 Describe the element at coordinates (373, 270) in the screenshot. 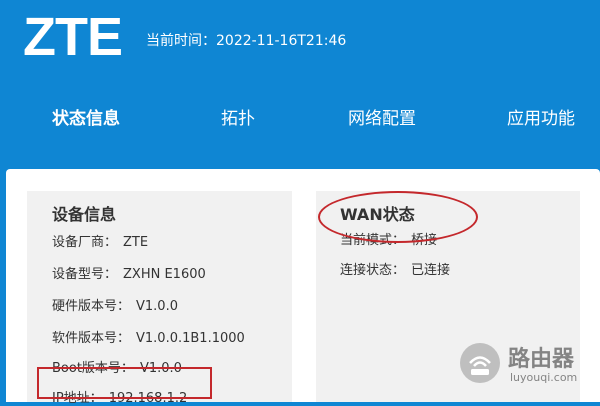

I see `connection-status-label: 连接状态：` at that location.